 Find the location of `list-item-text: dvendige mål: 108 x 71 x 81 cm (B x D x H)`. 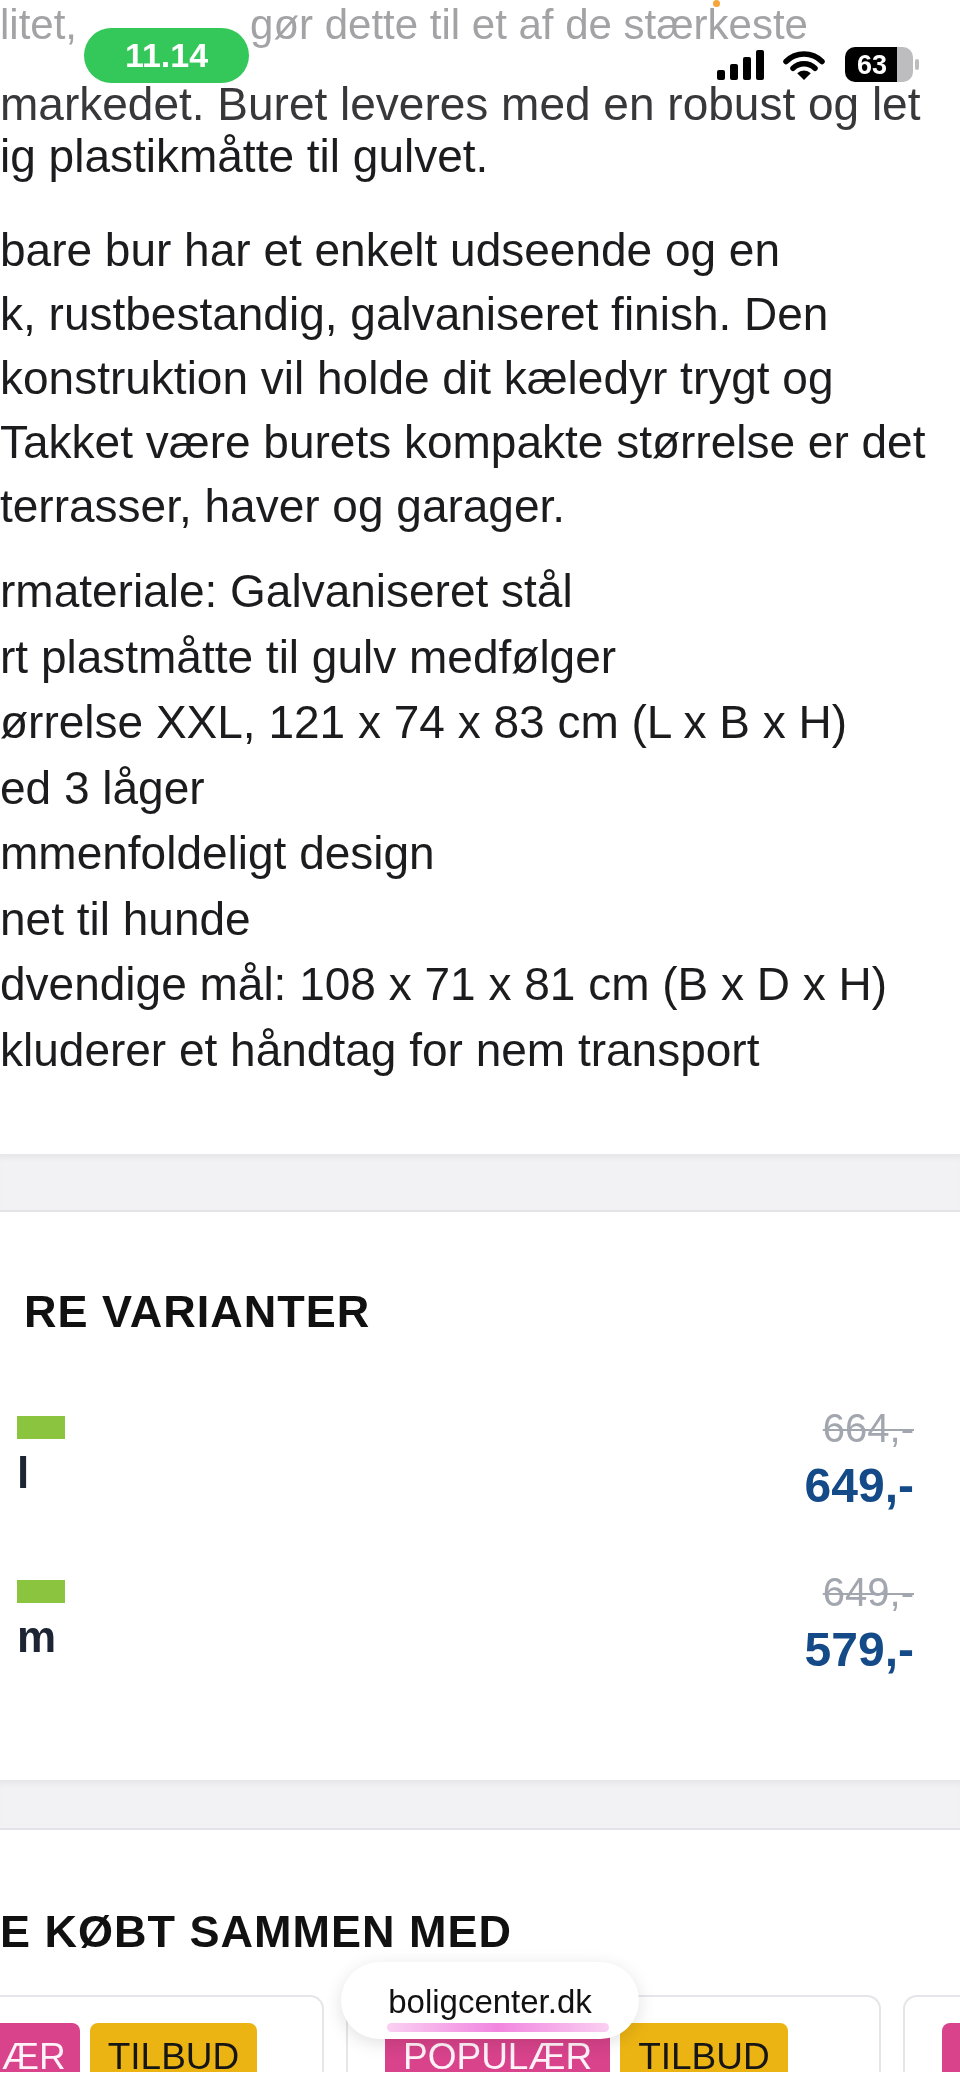

list-item-text: dvendige mål: 108 x 71 x 81 cm (B x D x H) is located at coordinates (444, 984).